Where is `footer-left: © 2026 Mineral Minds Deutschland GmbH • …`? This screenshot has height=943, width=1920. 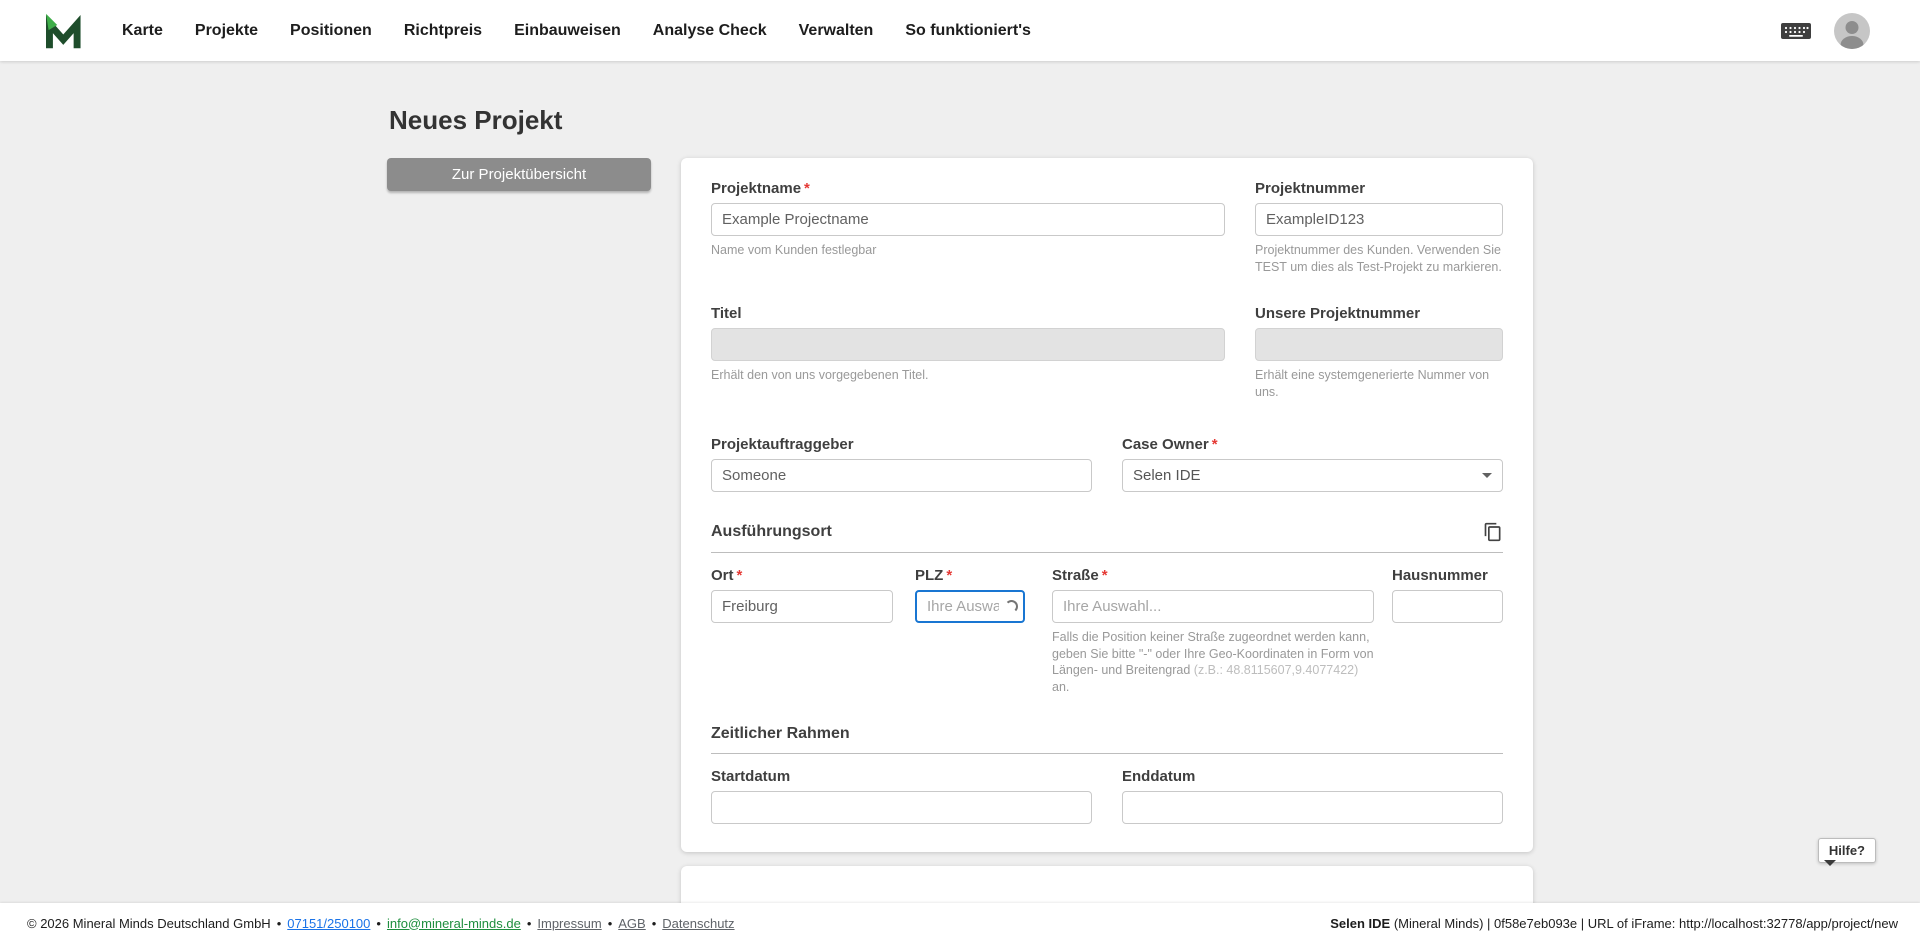 footer-left: © 2026 Mineral Minds Deutschland GmbH • … is located at coordinates (381, 923).